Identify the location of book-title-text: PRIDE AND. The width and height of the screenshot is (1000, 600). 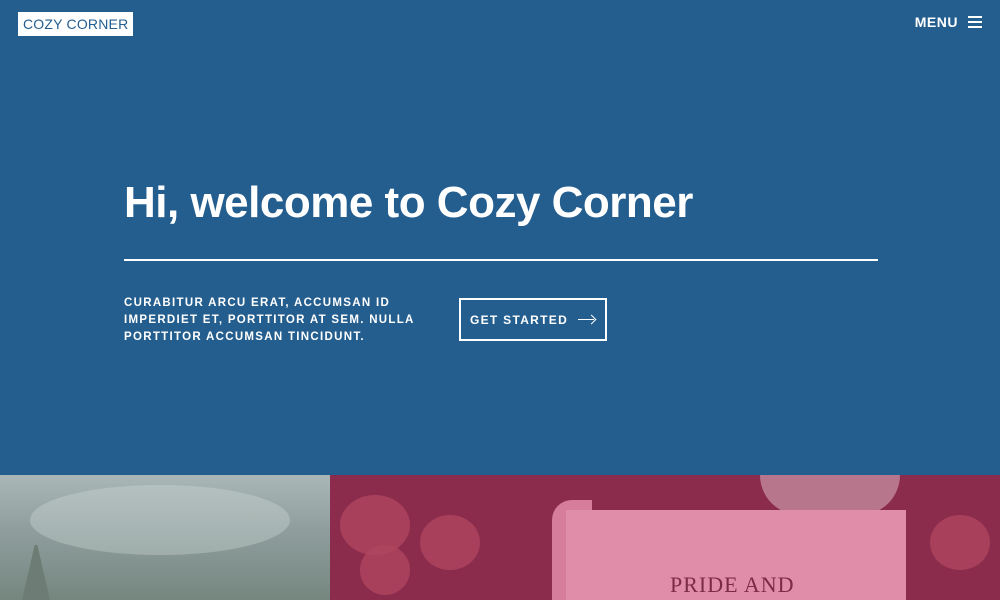
(732, 584).